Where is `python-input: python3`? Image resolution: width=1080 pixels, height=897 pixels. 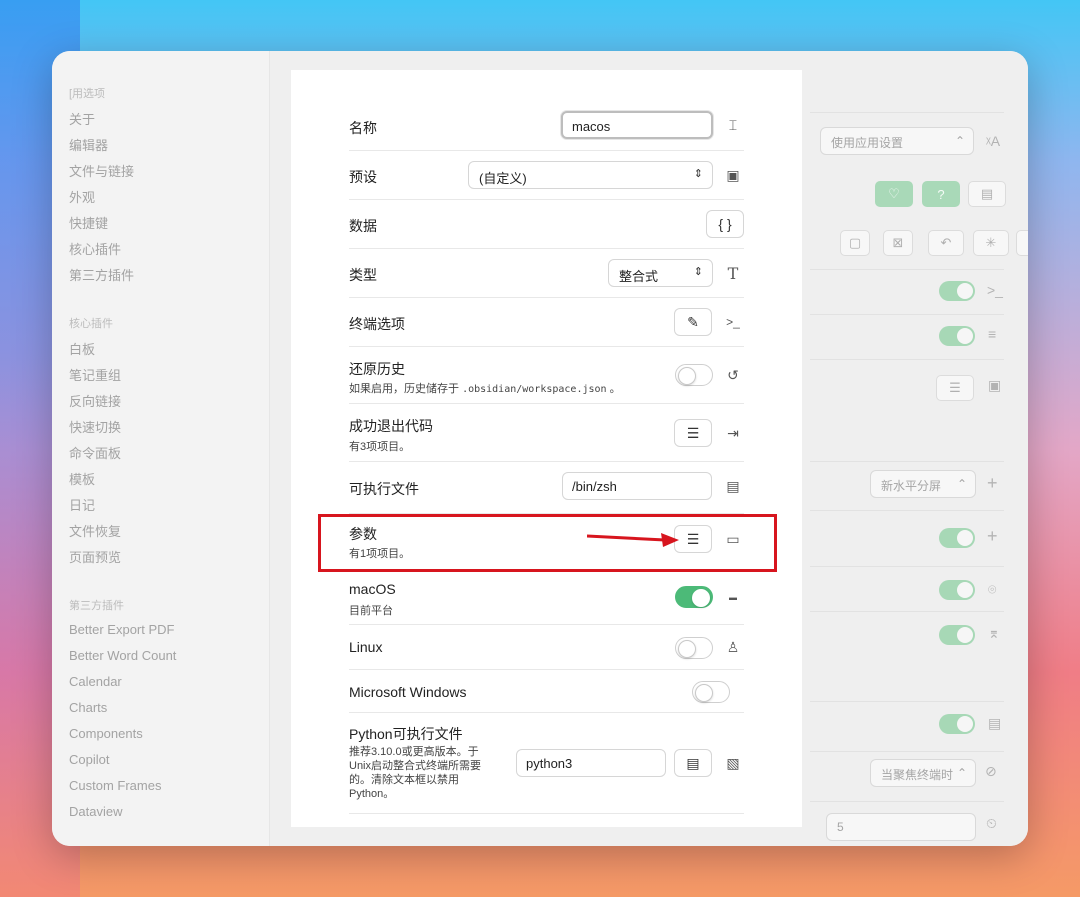 python-input: python3 is located at coordinates (591, 763).